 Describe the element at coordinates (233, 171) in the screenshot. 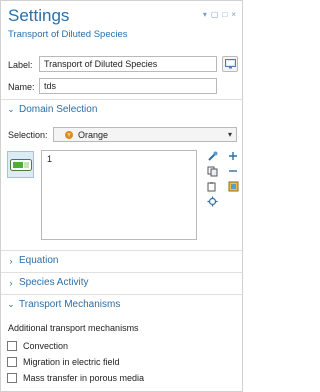

I see `remove-icon` at that location.